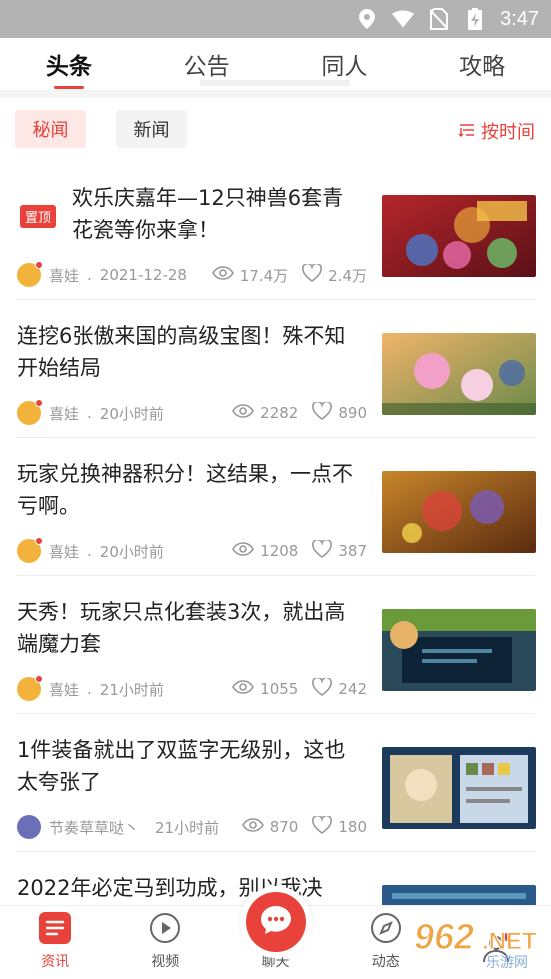 The width and height of the screenshot is (551, 979). What do you see at coordinates (352, 689) in the screenshot?
I see `like-count: 242` at bounding box center [352, 689].